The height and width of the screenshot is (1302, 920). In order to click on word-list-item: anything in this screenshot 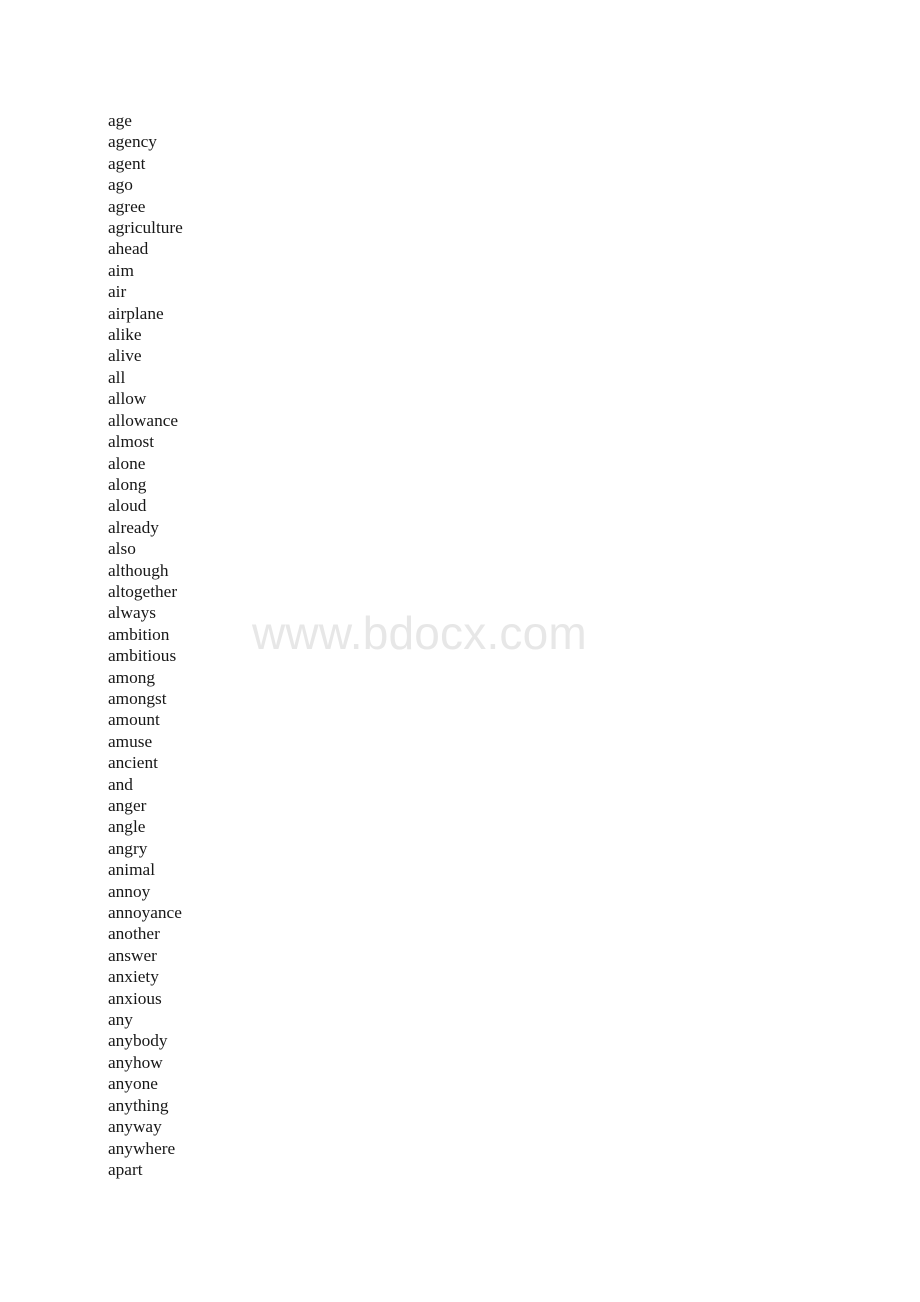, I will do `click(138, 1105)`.